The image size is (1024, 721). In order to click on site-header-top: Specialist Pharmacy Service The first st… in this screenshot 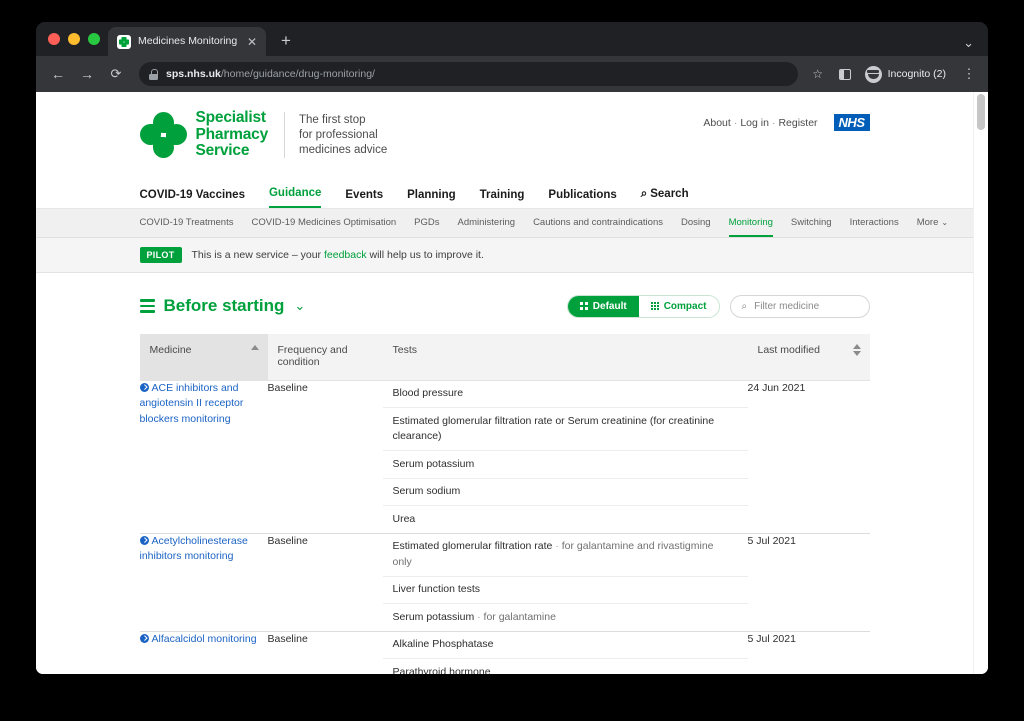, I will do `click(504, 134)`.